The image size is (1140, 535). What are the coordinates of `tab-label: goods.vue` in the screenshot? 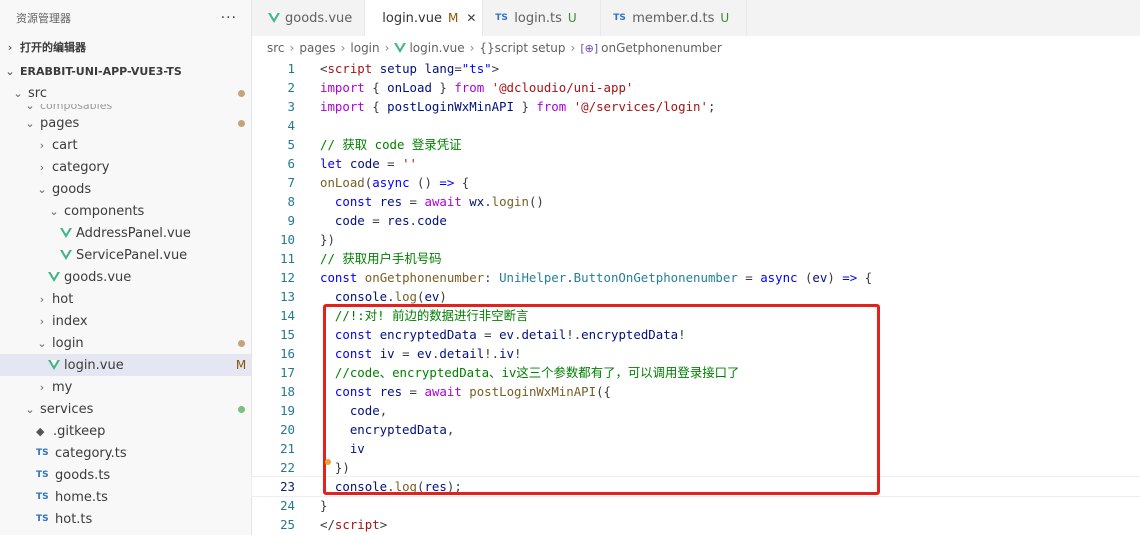 It's located at (319, 18).